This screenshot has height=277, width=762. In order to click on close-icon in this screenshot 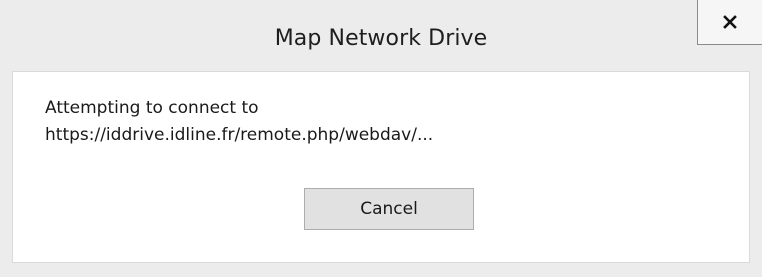, I will do `click(730, 22)`.